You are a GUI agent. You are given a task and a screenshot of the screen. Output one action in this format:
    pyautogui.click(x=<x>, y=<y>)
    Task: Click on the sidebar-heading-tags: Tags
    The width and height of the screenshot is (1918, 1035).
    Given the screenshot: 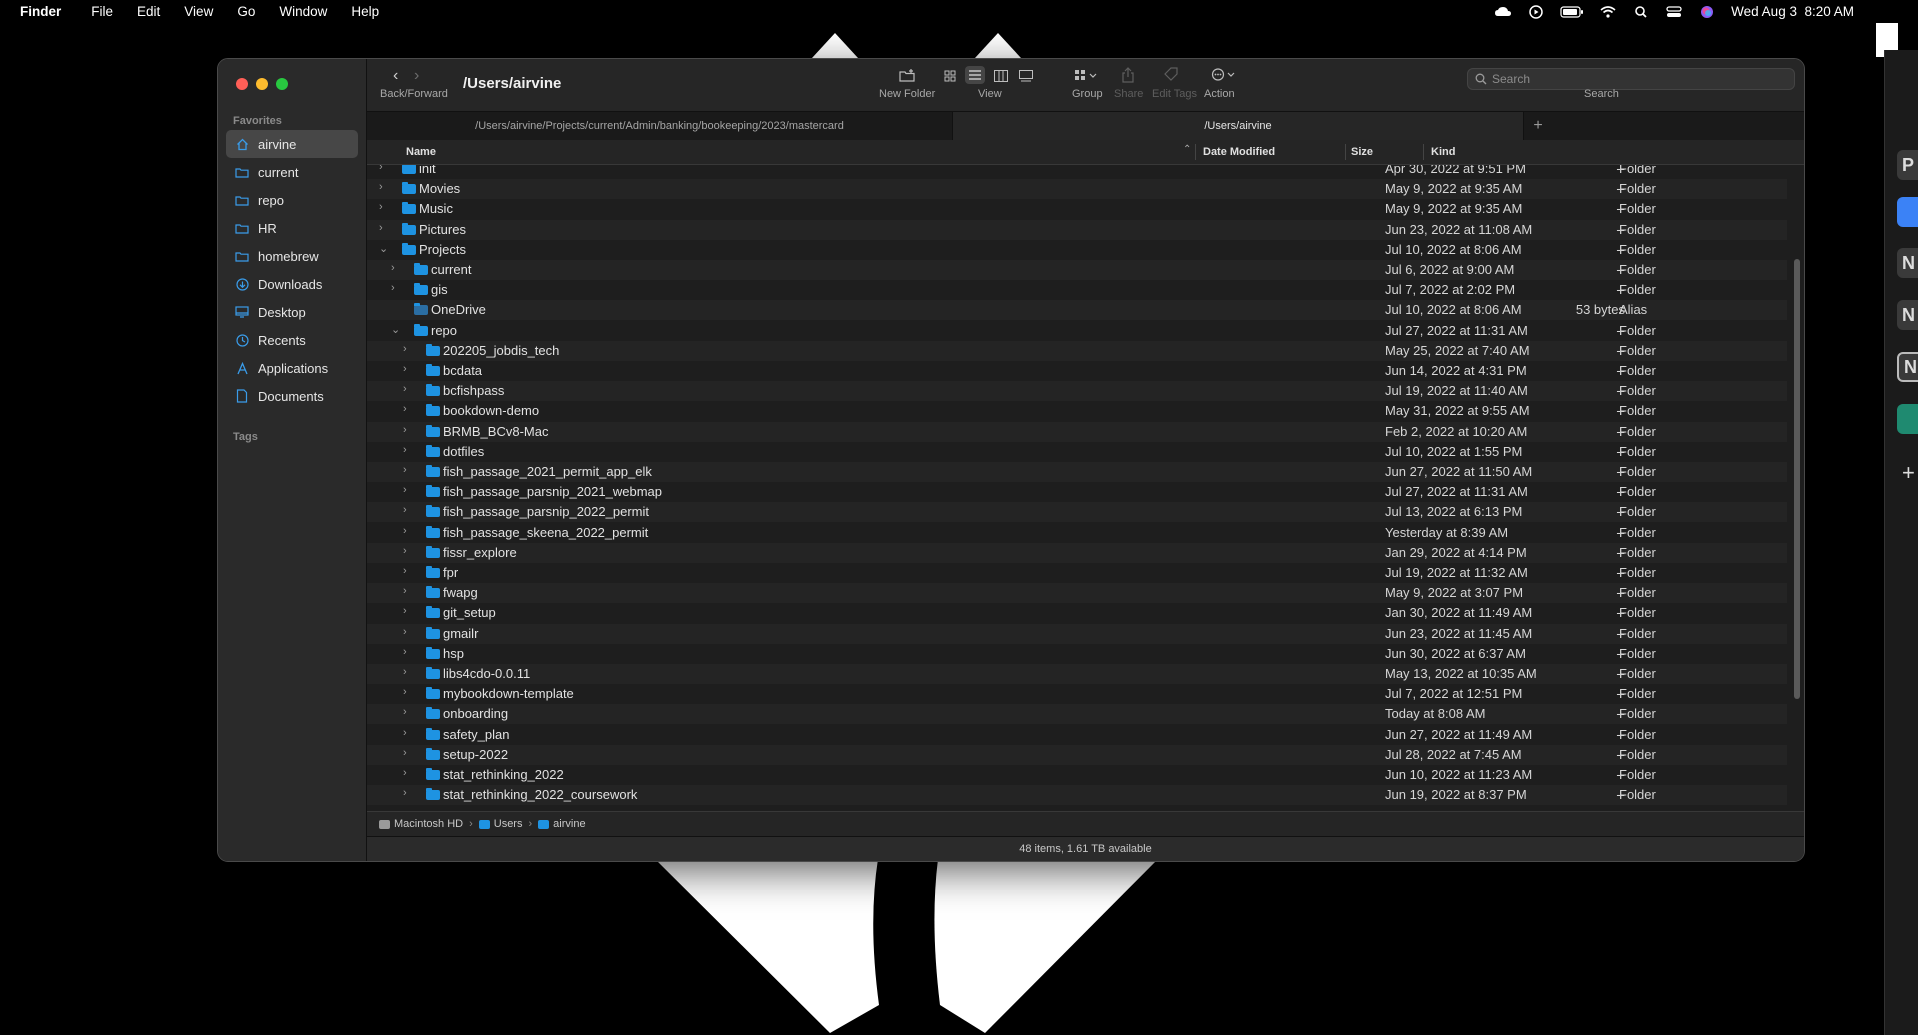 What is the action you would take?
    pyautogui.click(x=245, y=437)
    